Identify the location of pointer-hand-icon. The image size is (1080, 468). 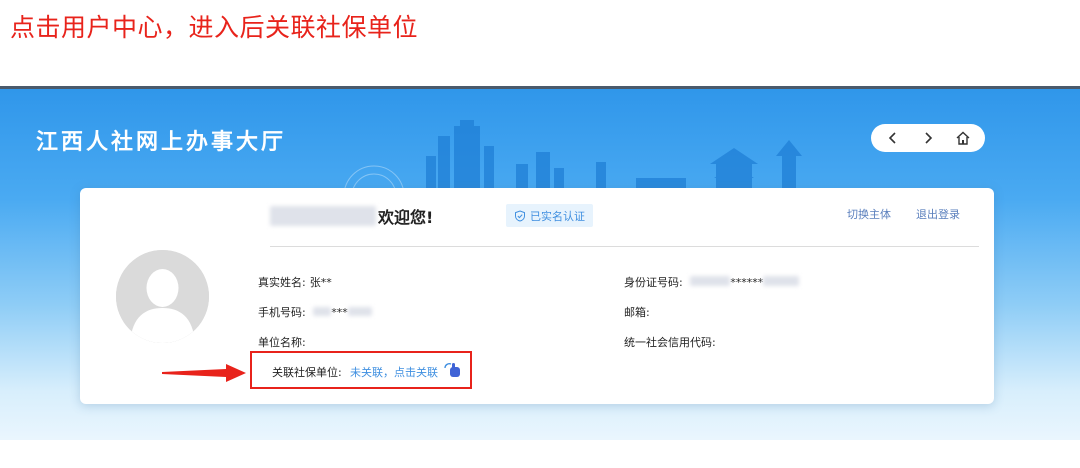
(453, 370).